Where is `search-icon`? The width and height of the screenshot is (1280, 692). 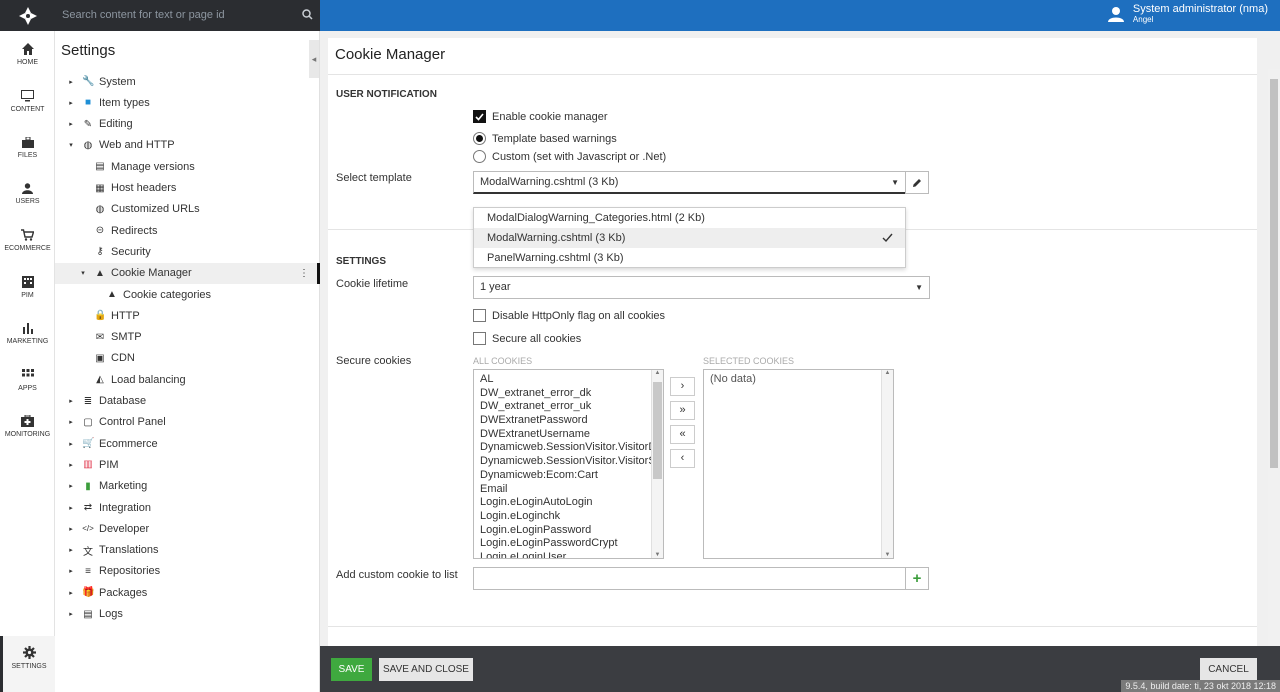 search-icon is located at coordinates (307, 14).